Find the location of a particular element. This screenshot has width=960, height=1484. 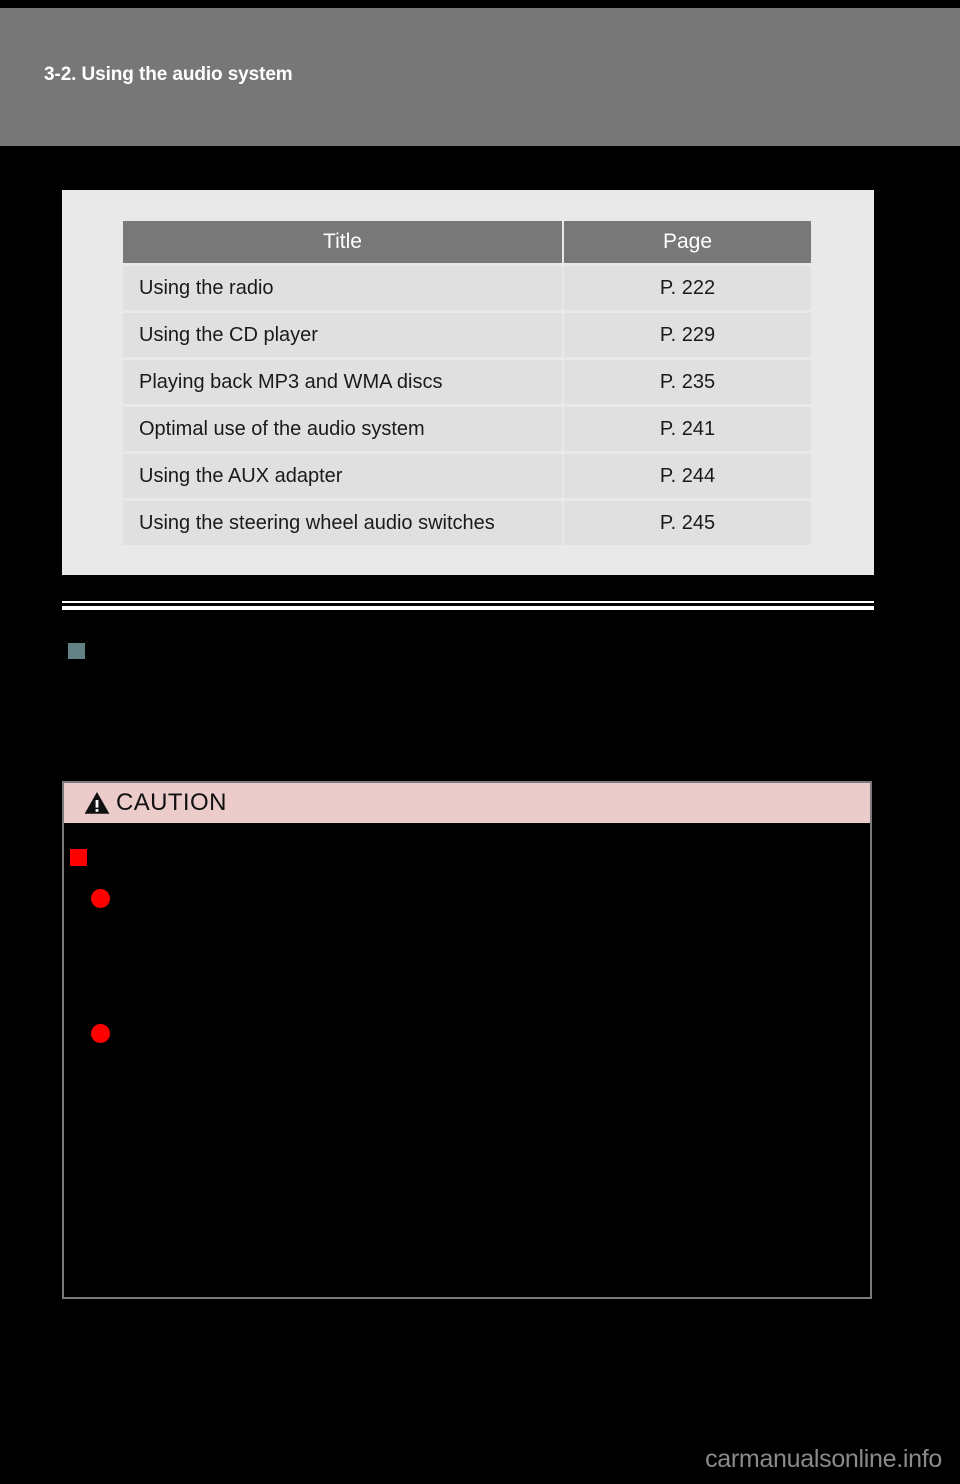

cell-title: Playing back MP3 and WMA discs is located at coordinates (343, 380).